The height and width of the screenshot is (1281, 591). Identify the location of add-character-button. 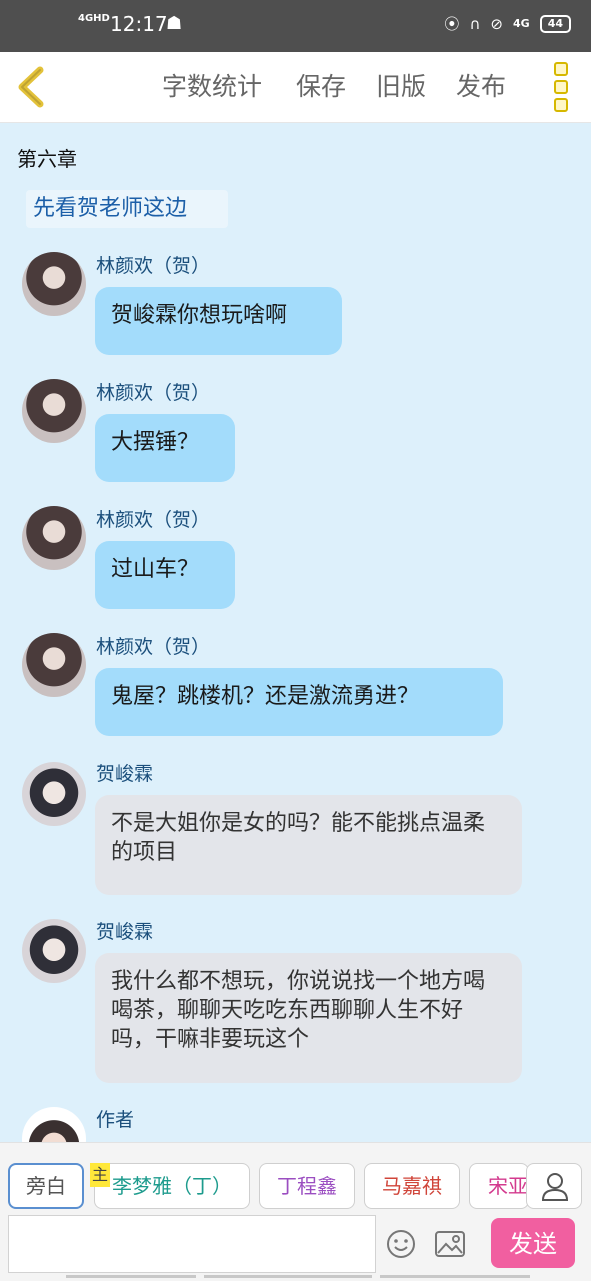
(554, 1186).